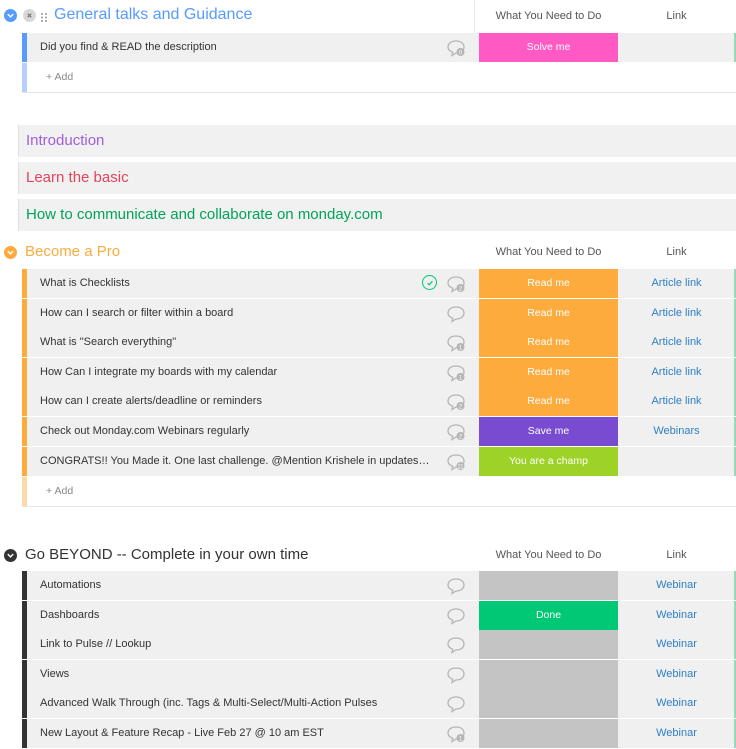 The height and width of the screenshot is (749, 736). I want to click on item-name: Views, so click(54, 674).